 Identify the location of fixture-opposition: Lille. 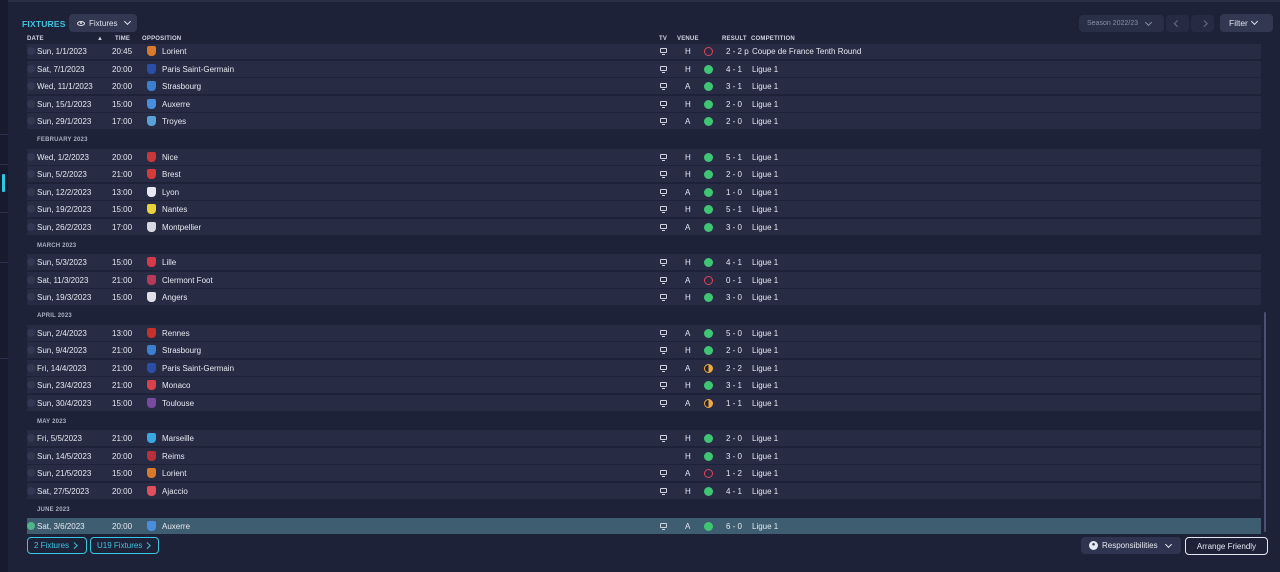
(169, 262).